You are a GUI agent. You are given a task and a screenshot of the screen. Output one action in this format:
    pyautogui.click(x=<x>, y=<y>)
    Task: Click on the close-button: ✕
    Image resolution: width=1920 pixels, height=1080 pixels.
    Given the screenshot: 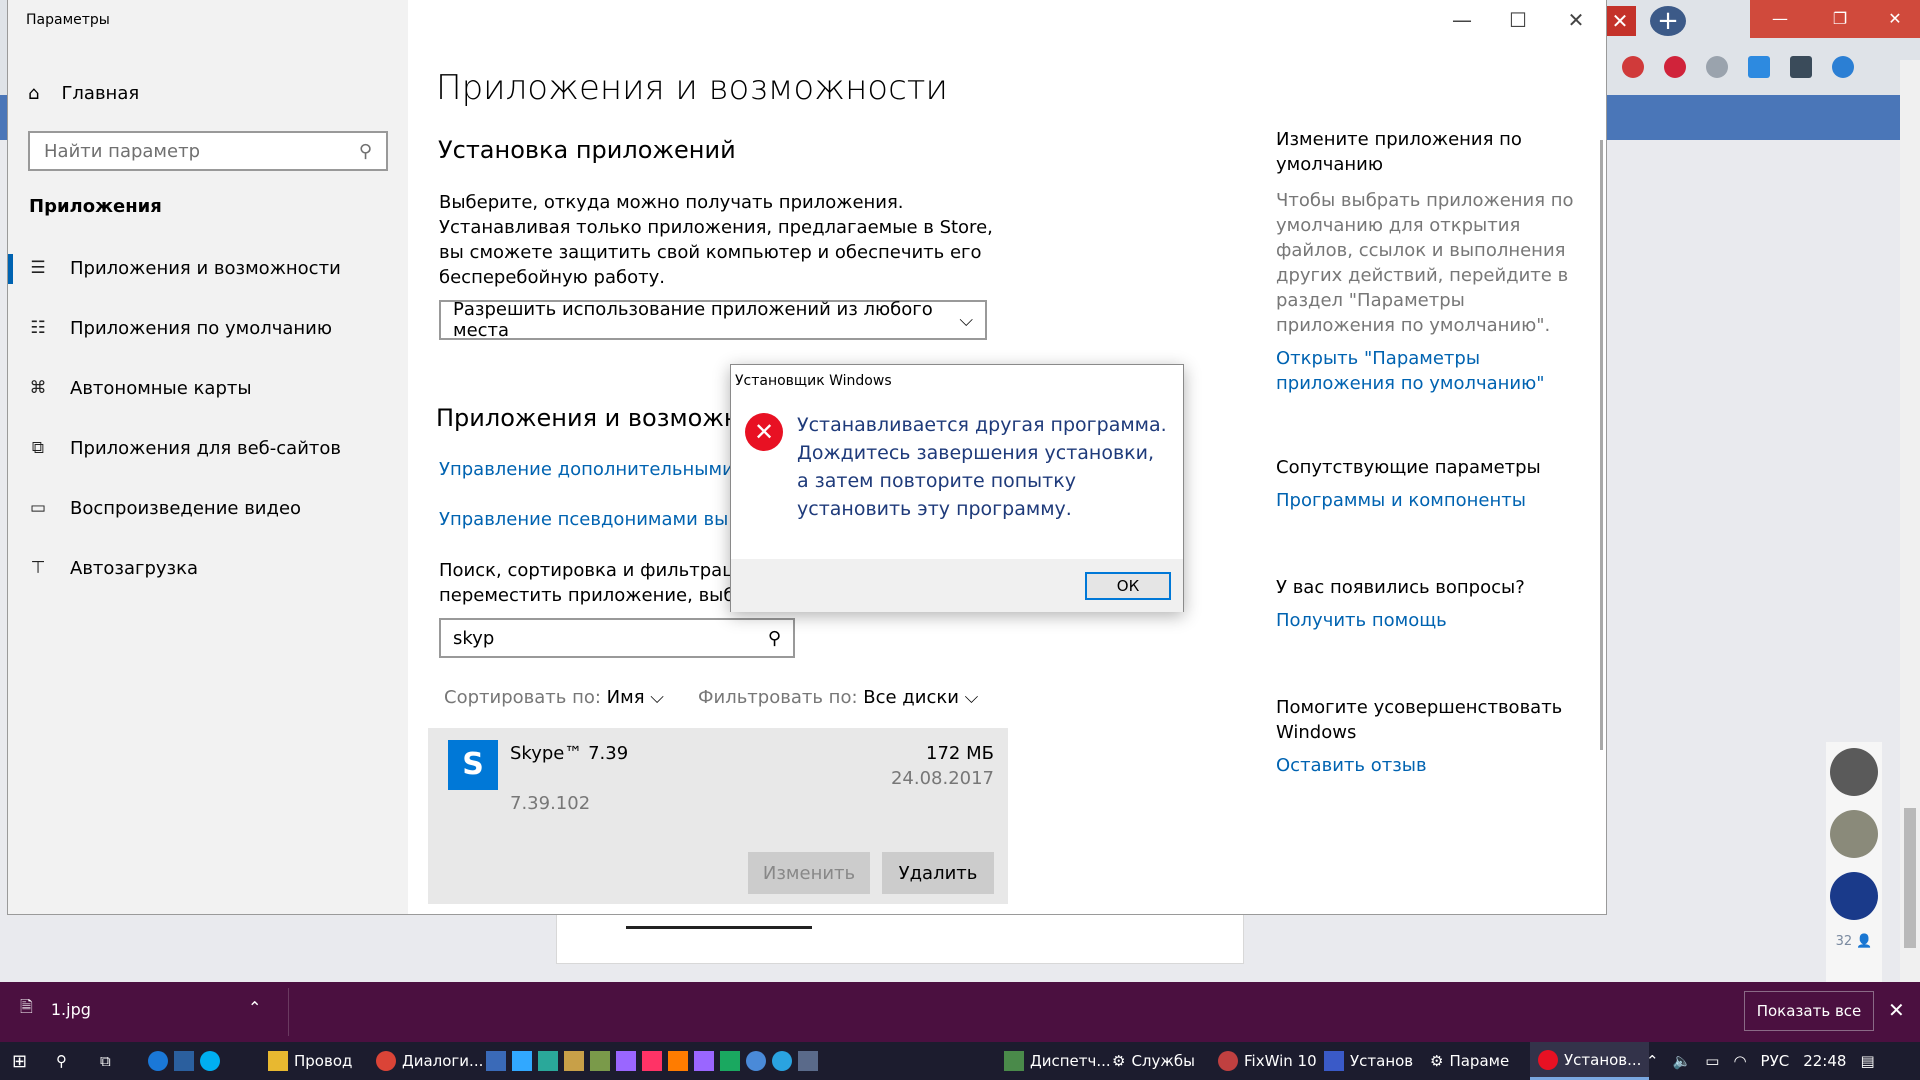 What is the action you would take?
    pyautogui.click(x=1576, y=20)
    